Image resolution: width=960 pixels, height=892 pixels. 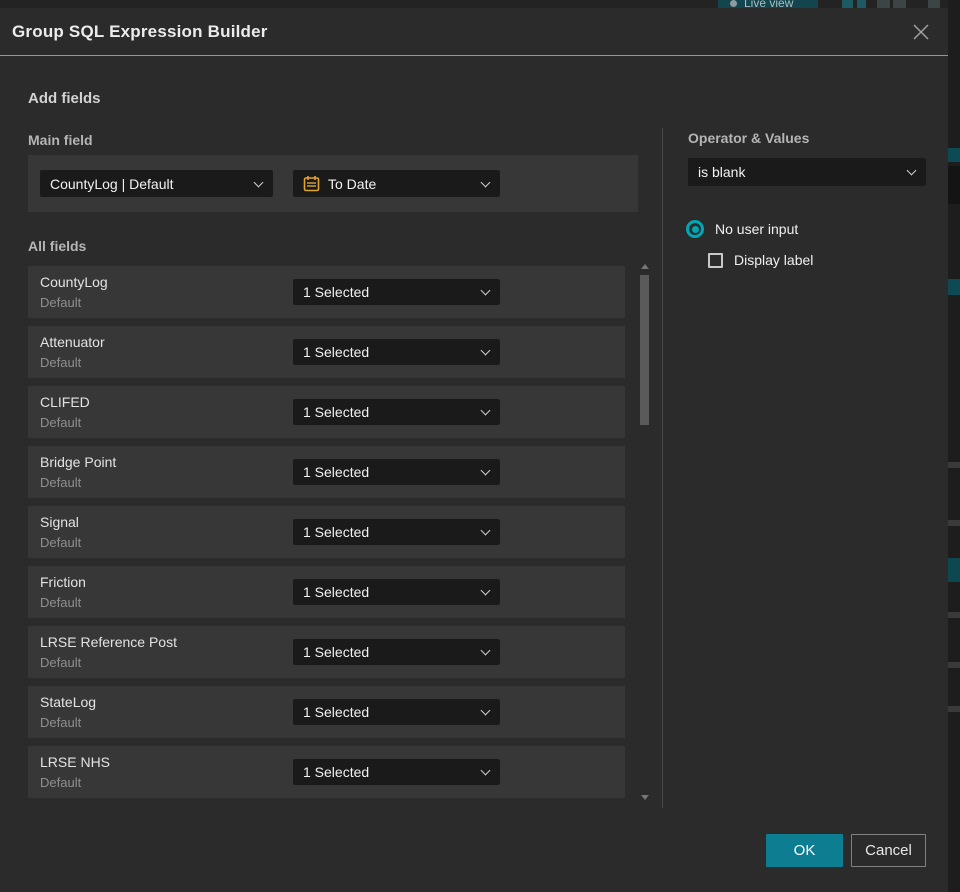 What do you see at coordinates (662, 468) in the screenshot?
I see `vertical-divider` at bounding box center [662, 468].